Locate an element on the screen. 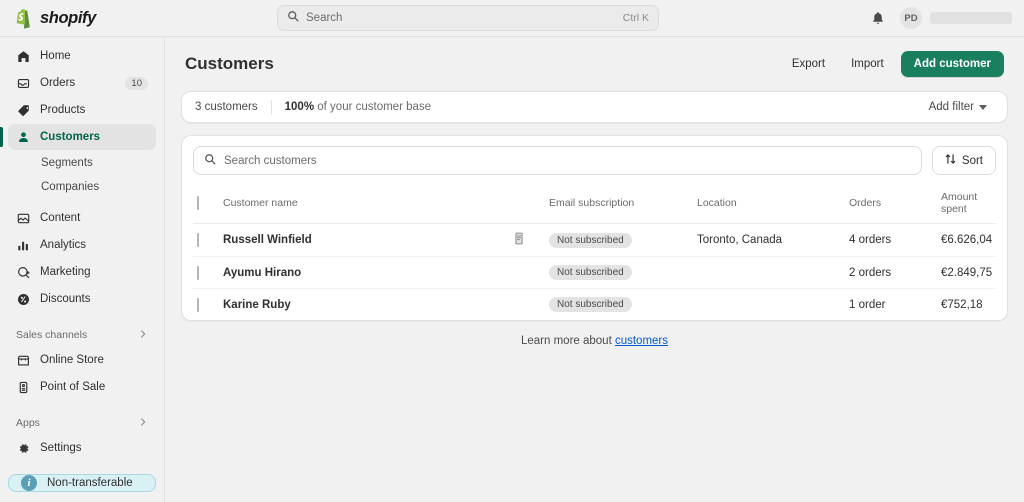  add-filter-button: Add filter is located at coordinates (958, 107).